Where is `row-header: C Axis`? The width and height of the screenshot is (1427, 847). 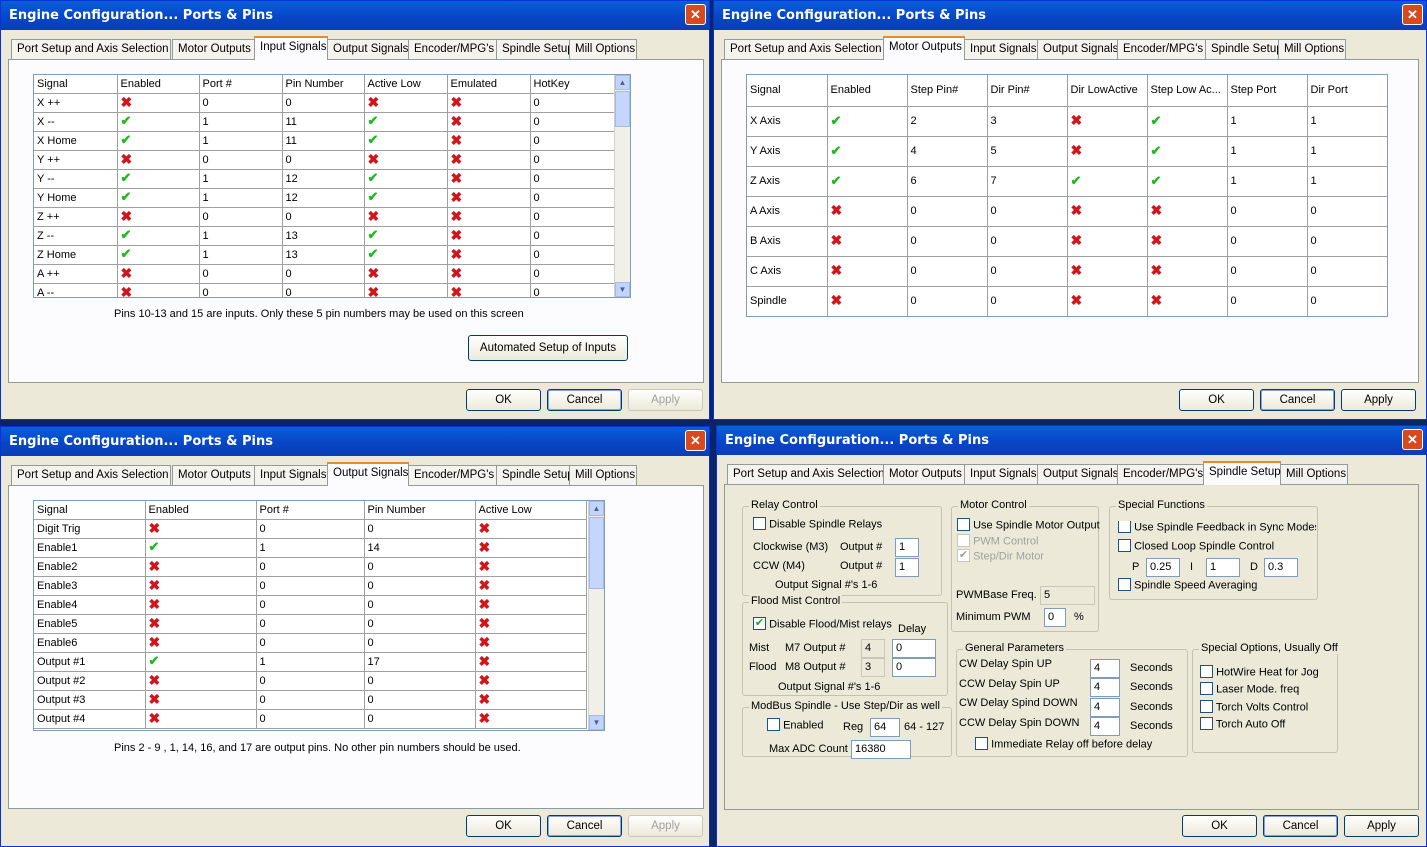 row-header: C Axis is located at coordinates (787, 271).